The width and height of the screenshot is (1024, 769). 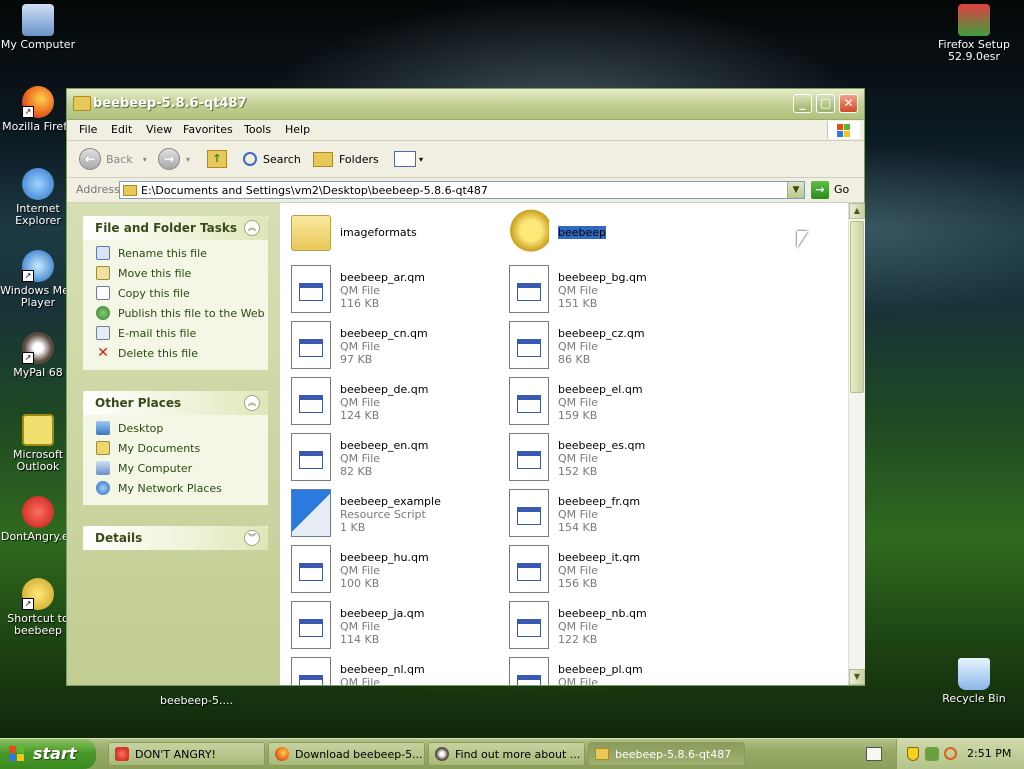 What do you see at coordinates (175, 449) in the screenshot?
I see `place-my-documents: My Documents` at bounding box center [175, 449].